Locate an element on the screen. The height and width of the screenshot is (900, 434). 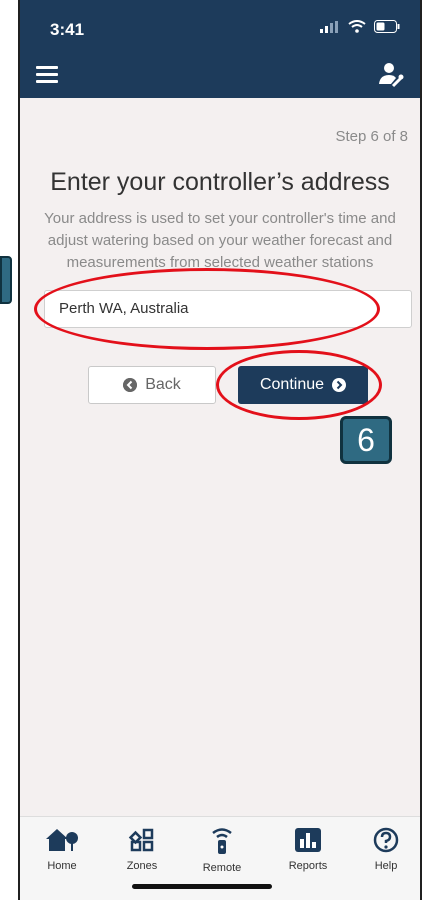
tab-remote-label: Remote is located at coordinates (222, 868).